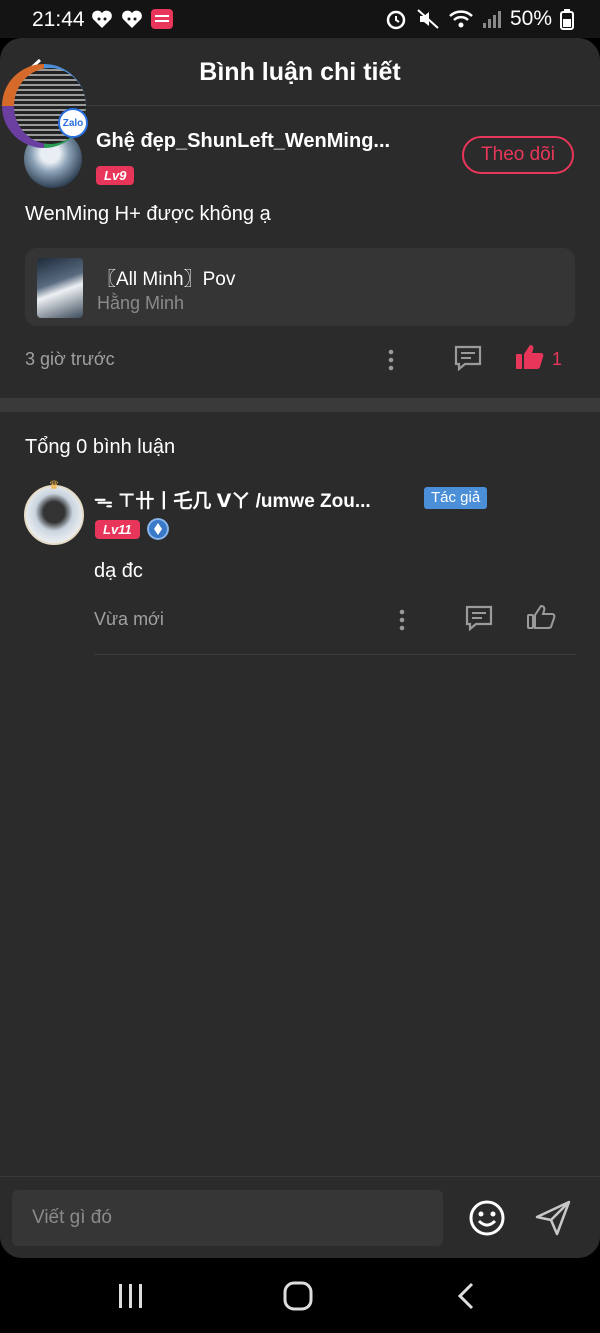  Describe the element at coordinates (456, 498) in the screenshot. I see `author-tag: Tác giả` at that location.